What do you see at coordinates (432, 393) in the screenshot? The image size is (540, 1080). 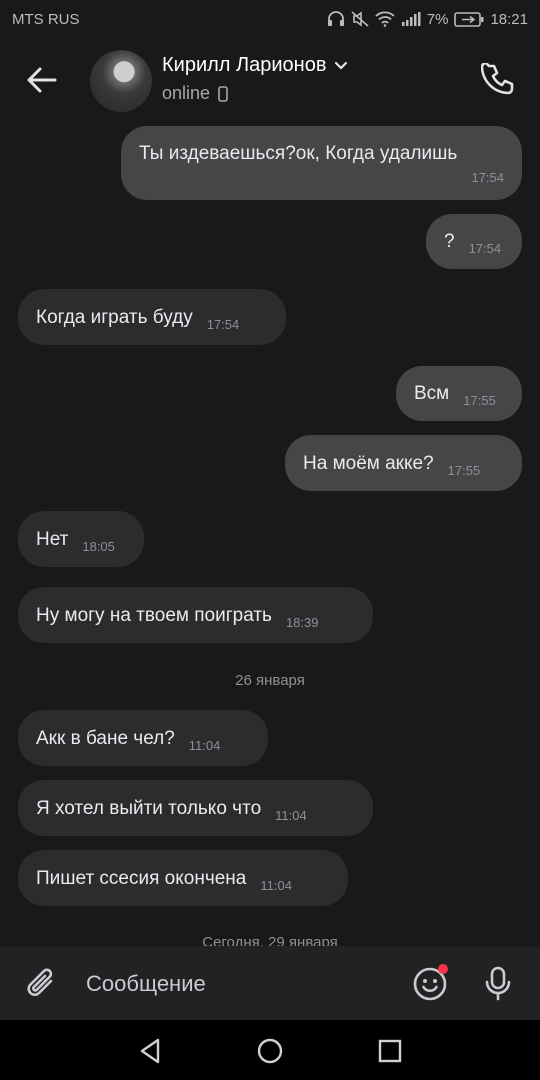 I see `message-text: Всм` at bounding box center [432, 393].